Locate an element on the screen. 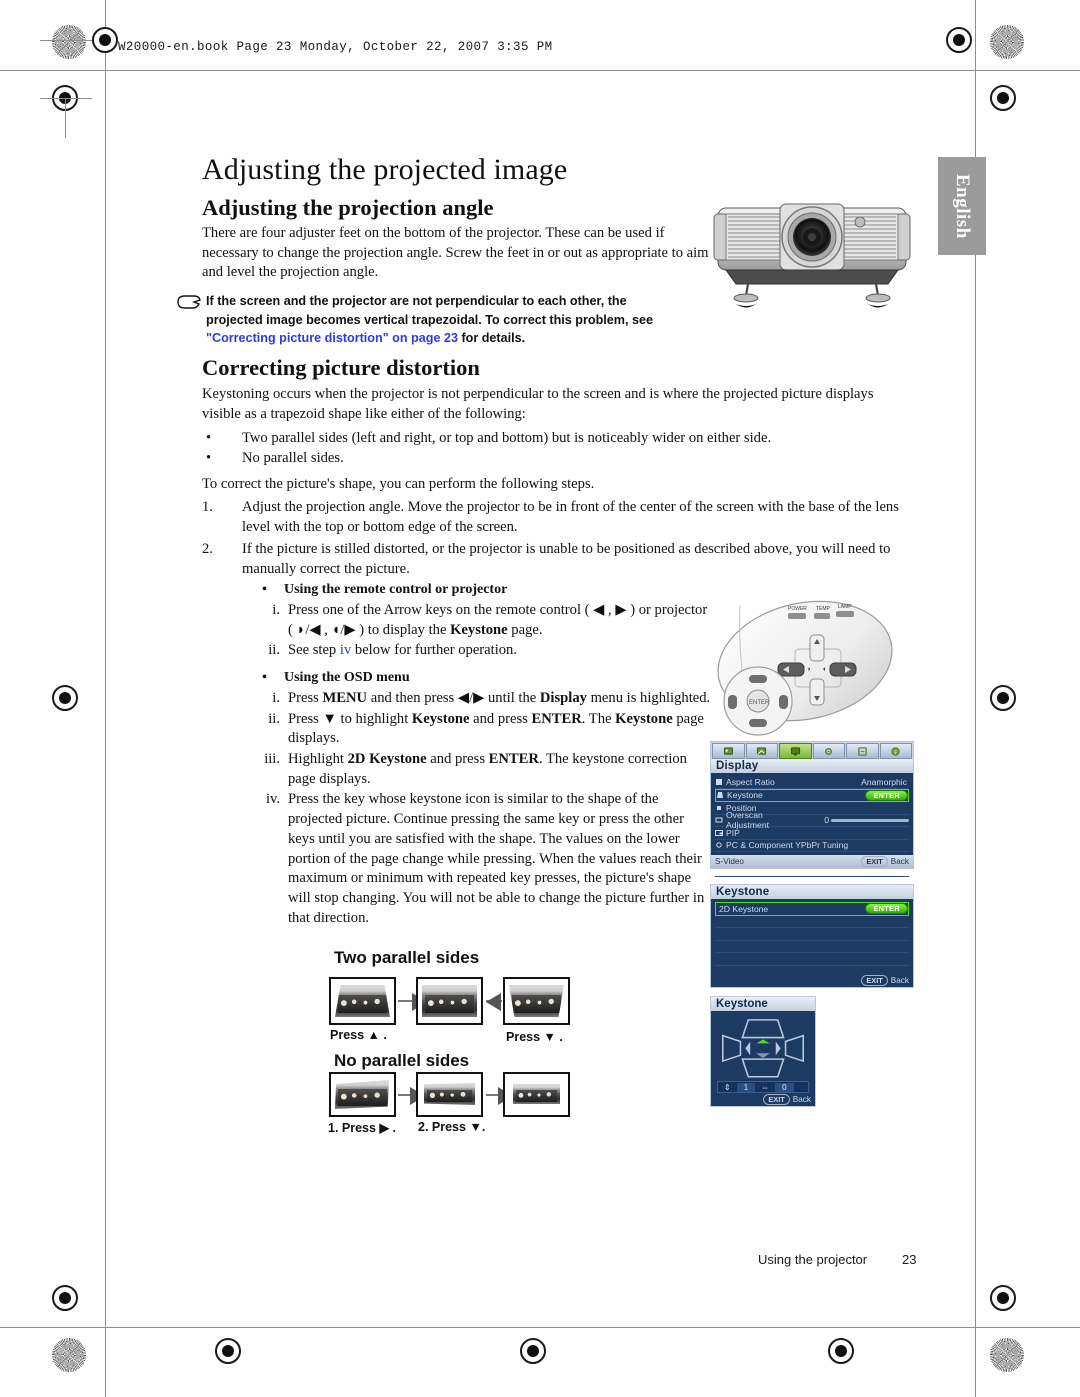 The height and width of the screenshot is (1397, 1080). osd-keystone-panel: Keystone 2D Keystone ENTER EXIT Back is located at coordinates (812, 936).